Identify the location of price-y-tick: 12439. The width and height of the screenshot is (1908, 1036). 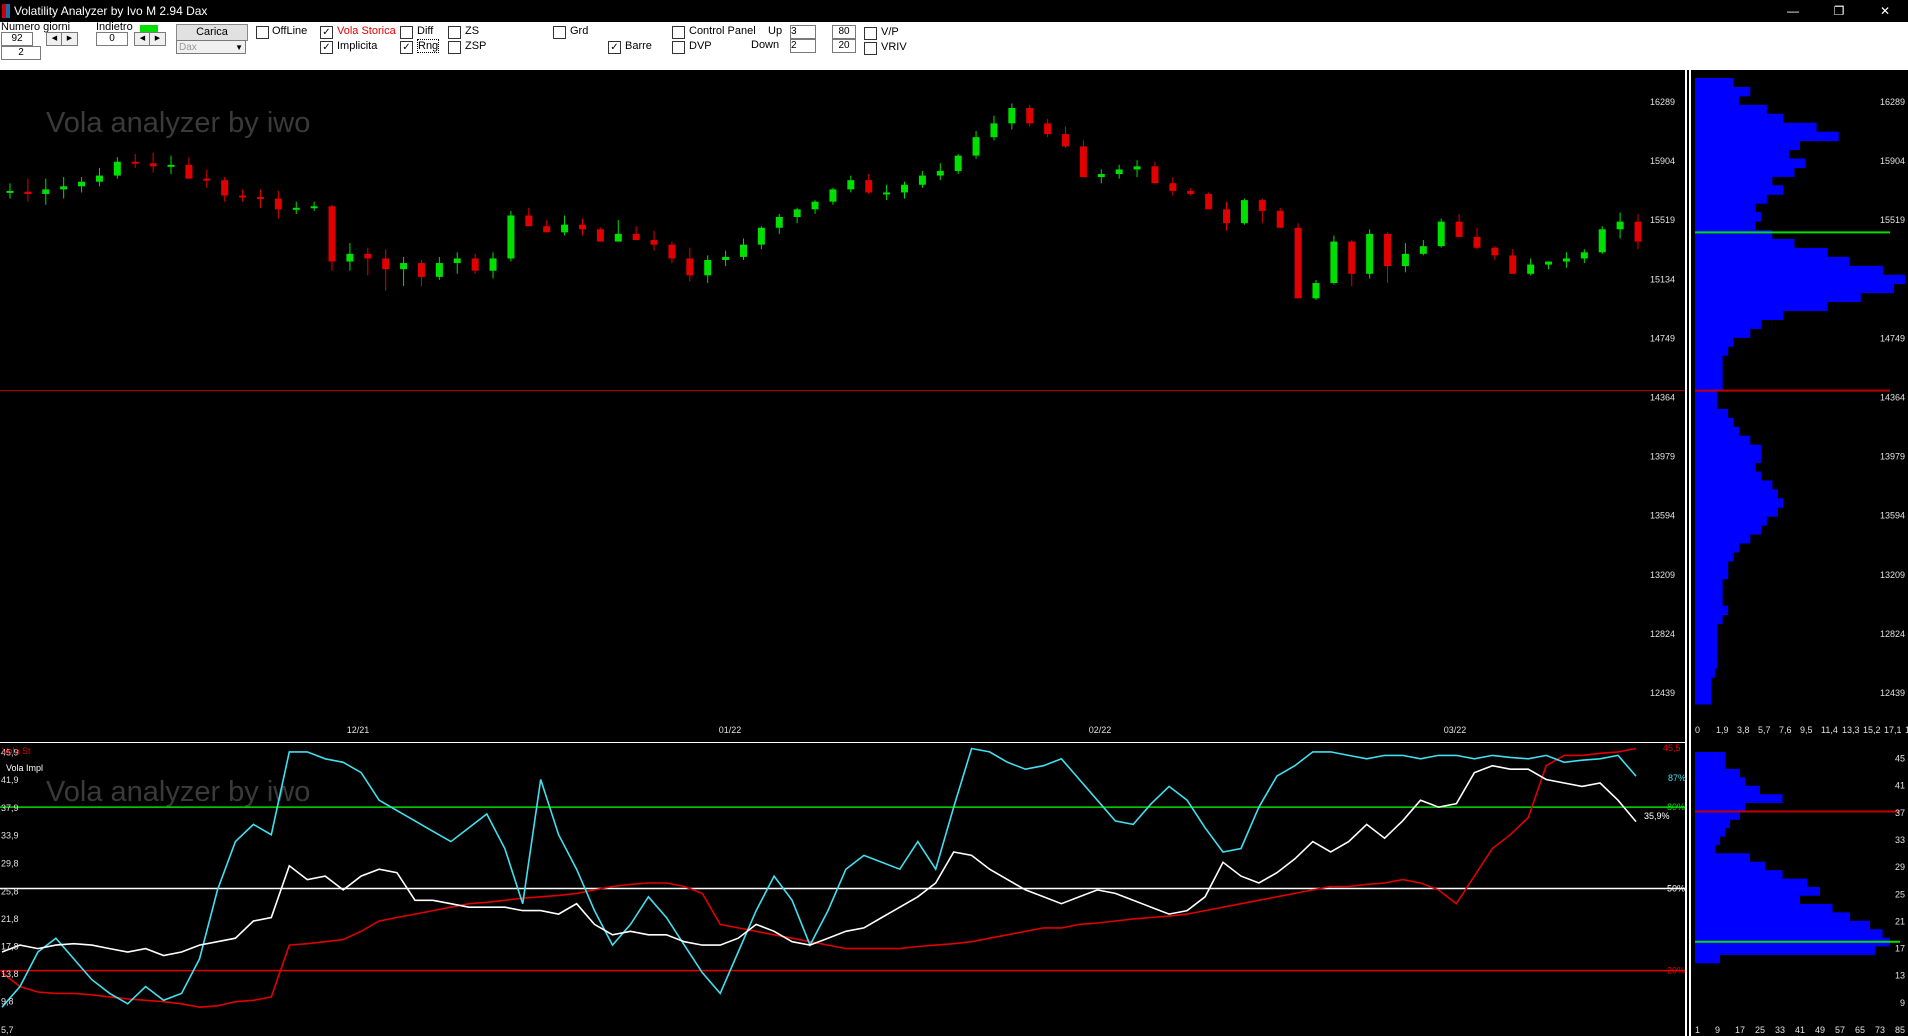
(1662, 693).